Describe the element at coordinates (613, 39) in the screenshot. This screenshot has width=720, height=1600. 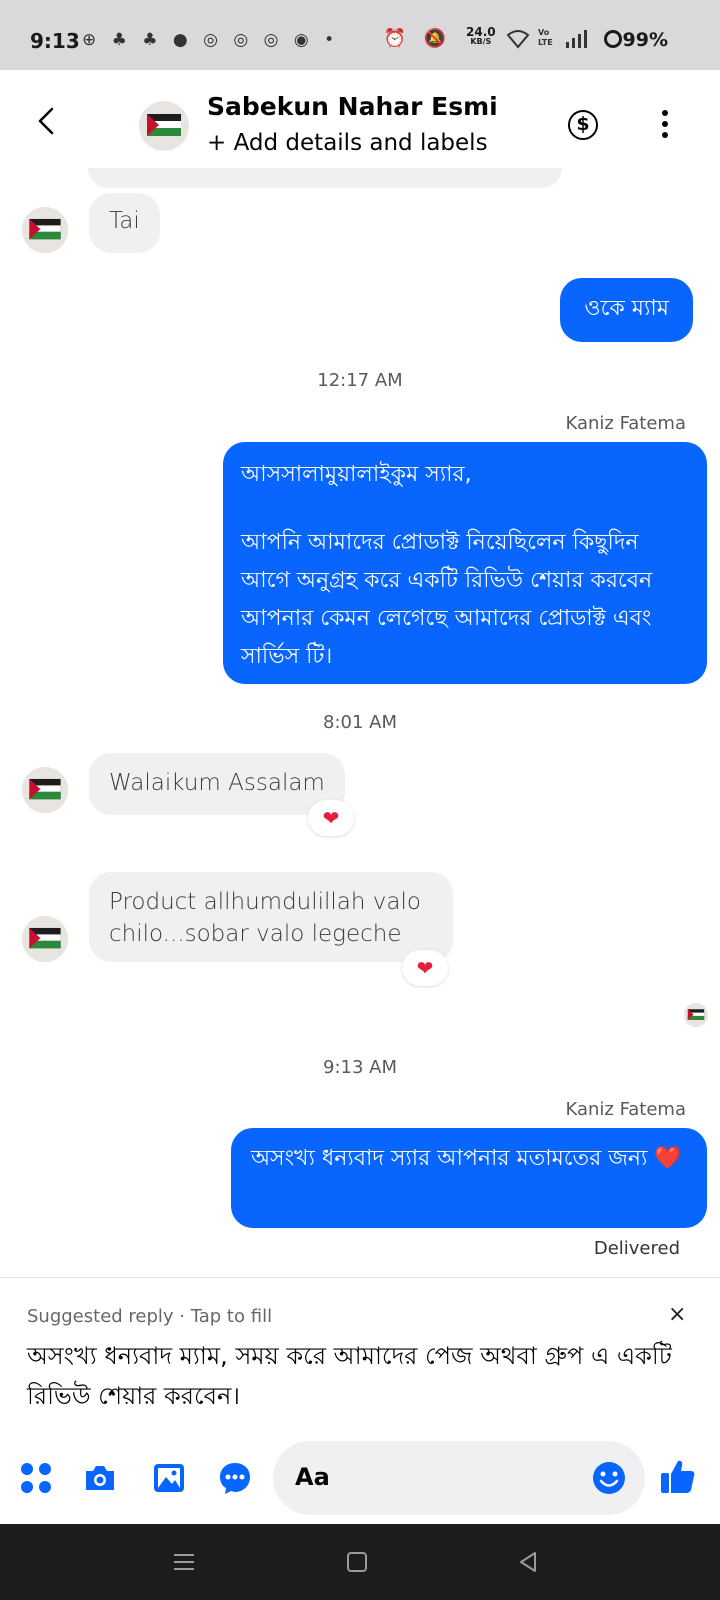
I see `battery-ring-icon` at that location.